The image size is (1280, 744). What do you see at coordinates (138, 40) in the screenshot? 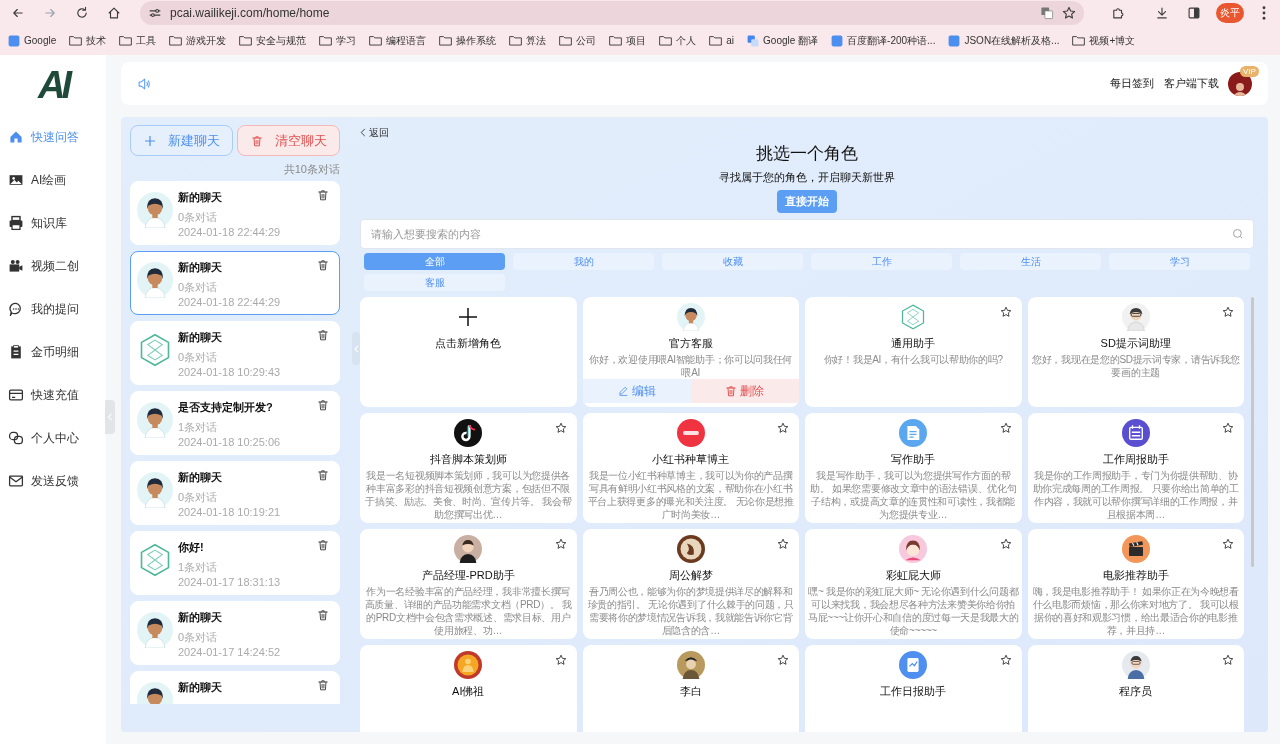
I see `bookmark: 工具` at bounding box center [138, 40].